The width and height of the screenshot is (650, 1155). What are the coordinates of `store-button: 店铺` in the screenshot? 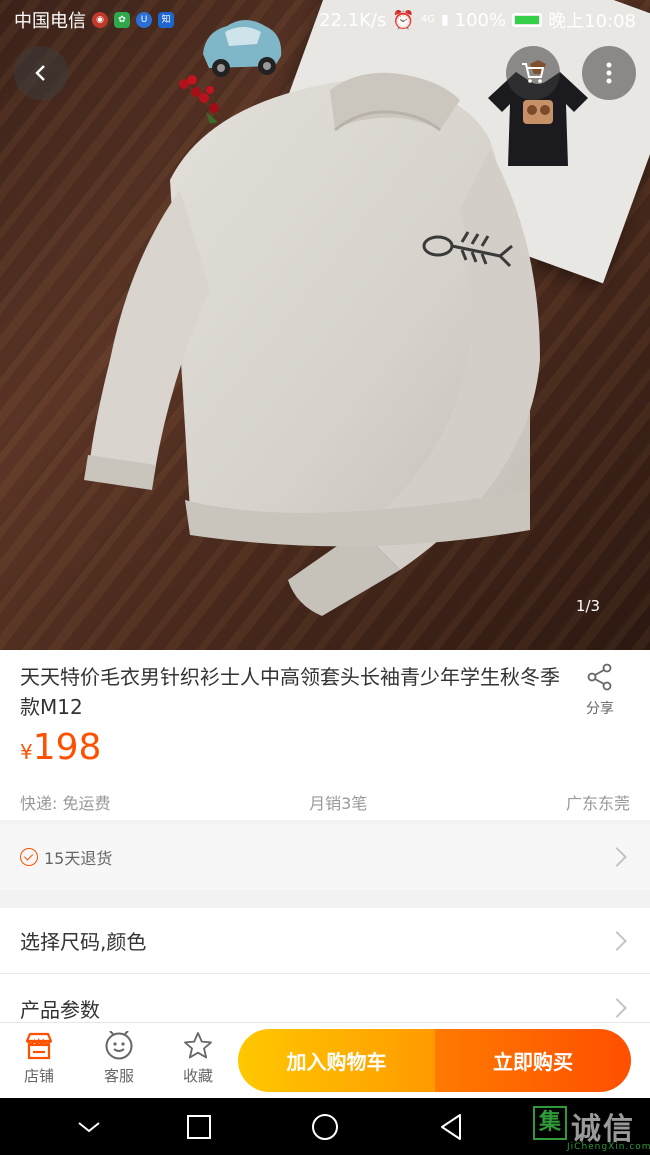 It's located at (39, 1058).